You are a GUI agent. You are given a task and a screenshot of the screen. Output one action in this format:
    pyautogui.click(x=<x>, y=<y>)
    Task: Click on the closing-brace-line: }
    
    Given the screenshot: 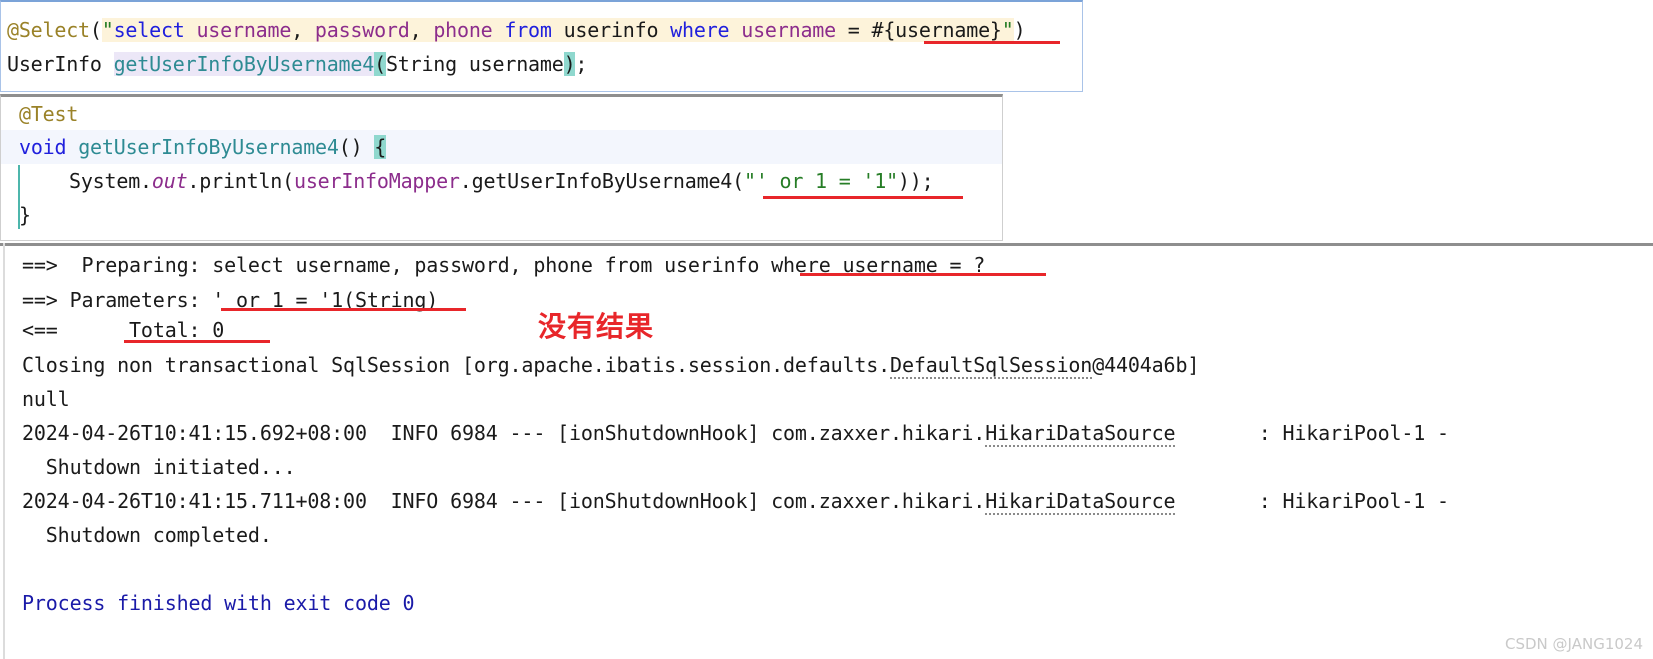 What is the action you would take?
    pyautogui.click(x=25, y=215)
    